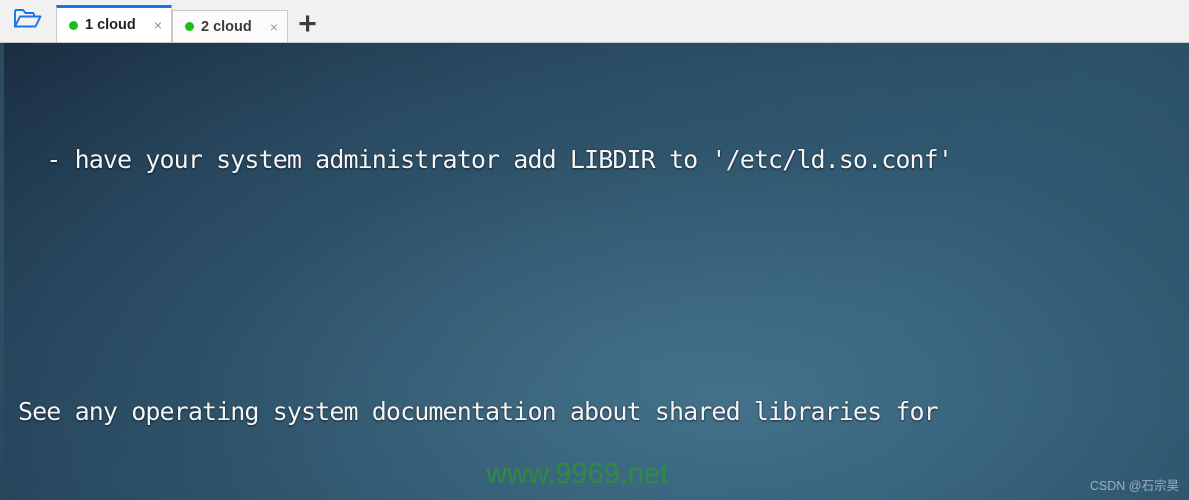 Image resolution: width=1189 pixels, height=500 pixels. I want to click on plus-icon, so click(307, 25).